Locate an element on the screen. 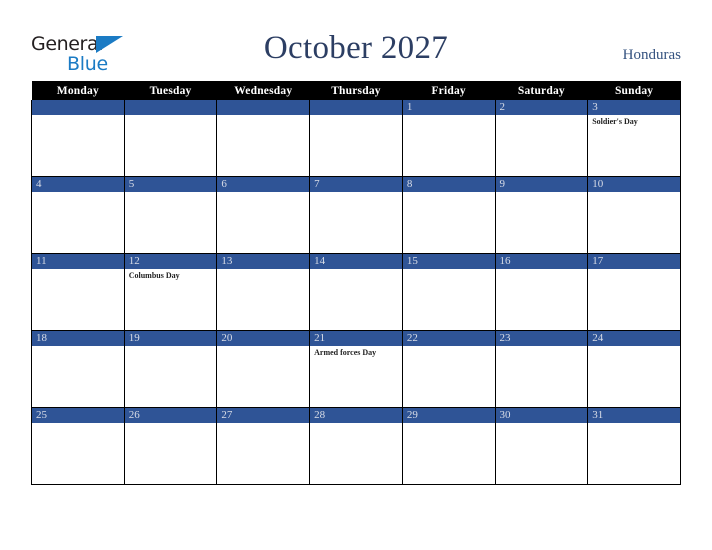 The width and height of the screenshot is (712, 550). calendar-day-cell: 9 is located at coordinates (541, 215).